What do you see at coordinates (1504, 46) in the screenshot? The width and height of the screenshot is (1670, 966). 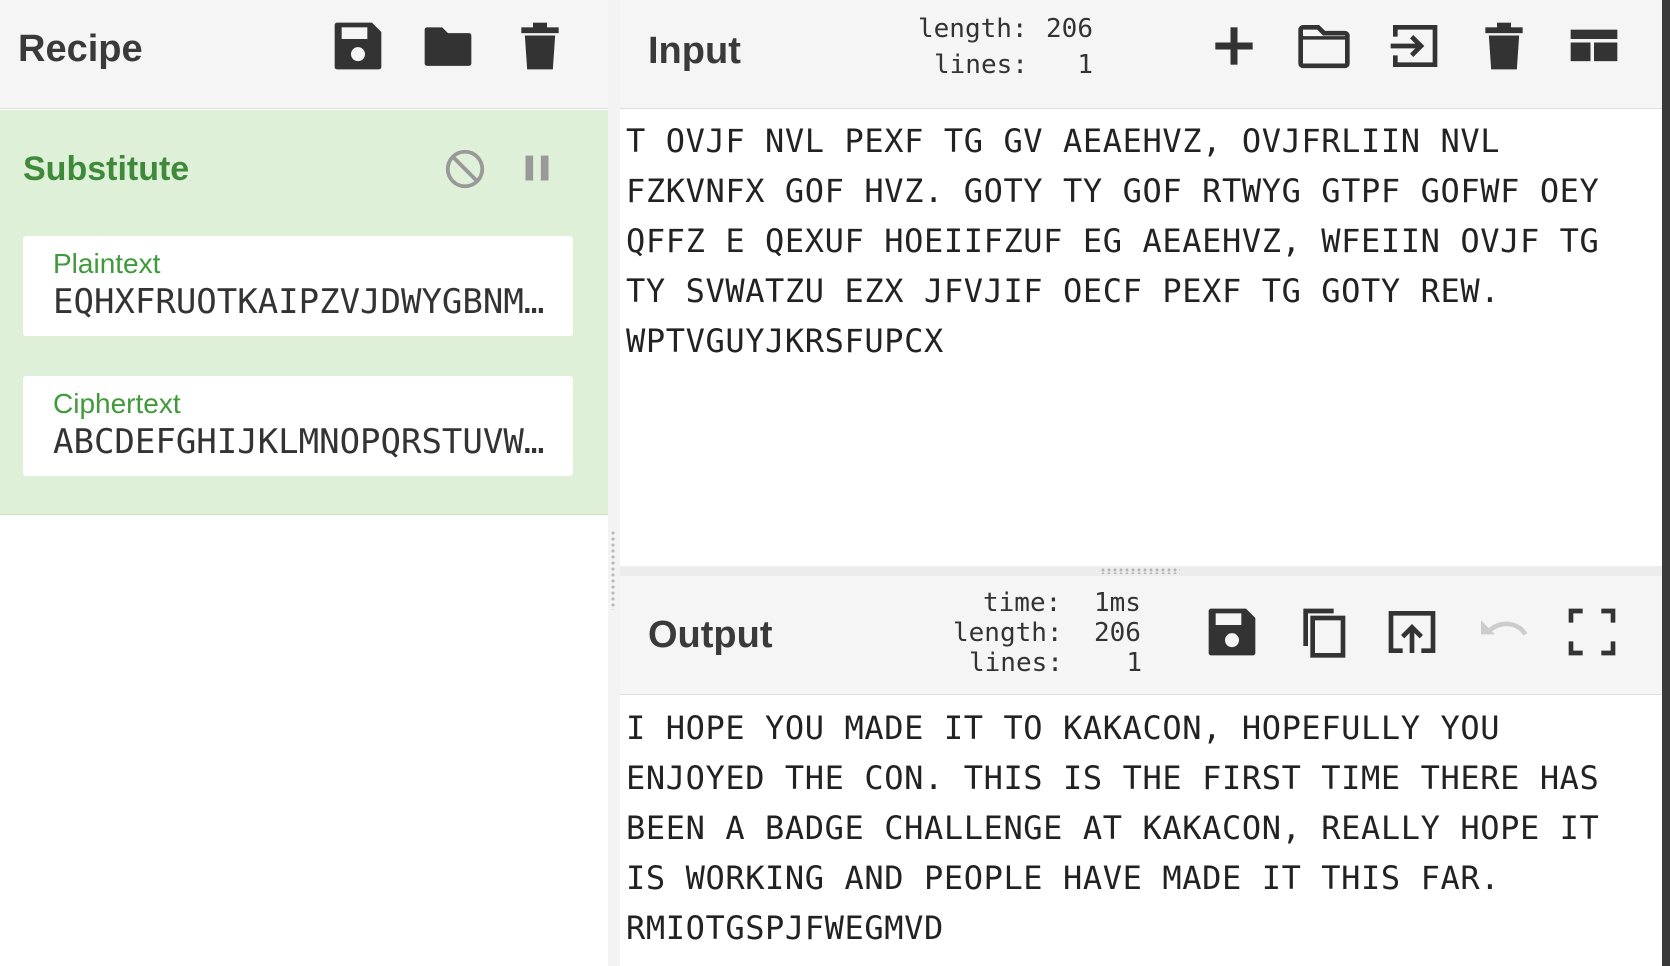 I see `clear-input-trash-icon` at bounding box center [1504, 46].